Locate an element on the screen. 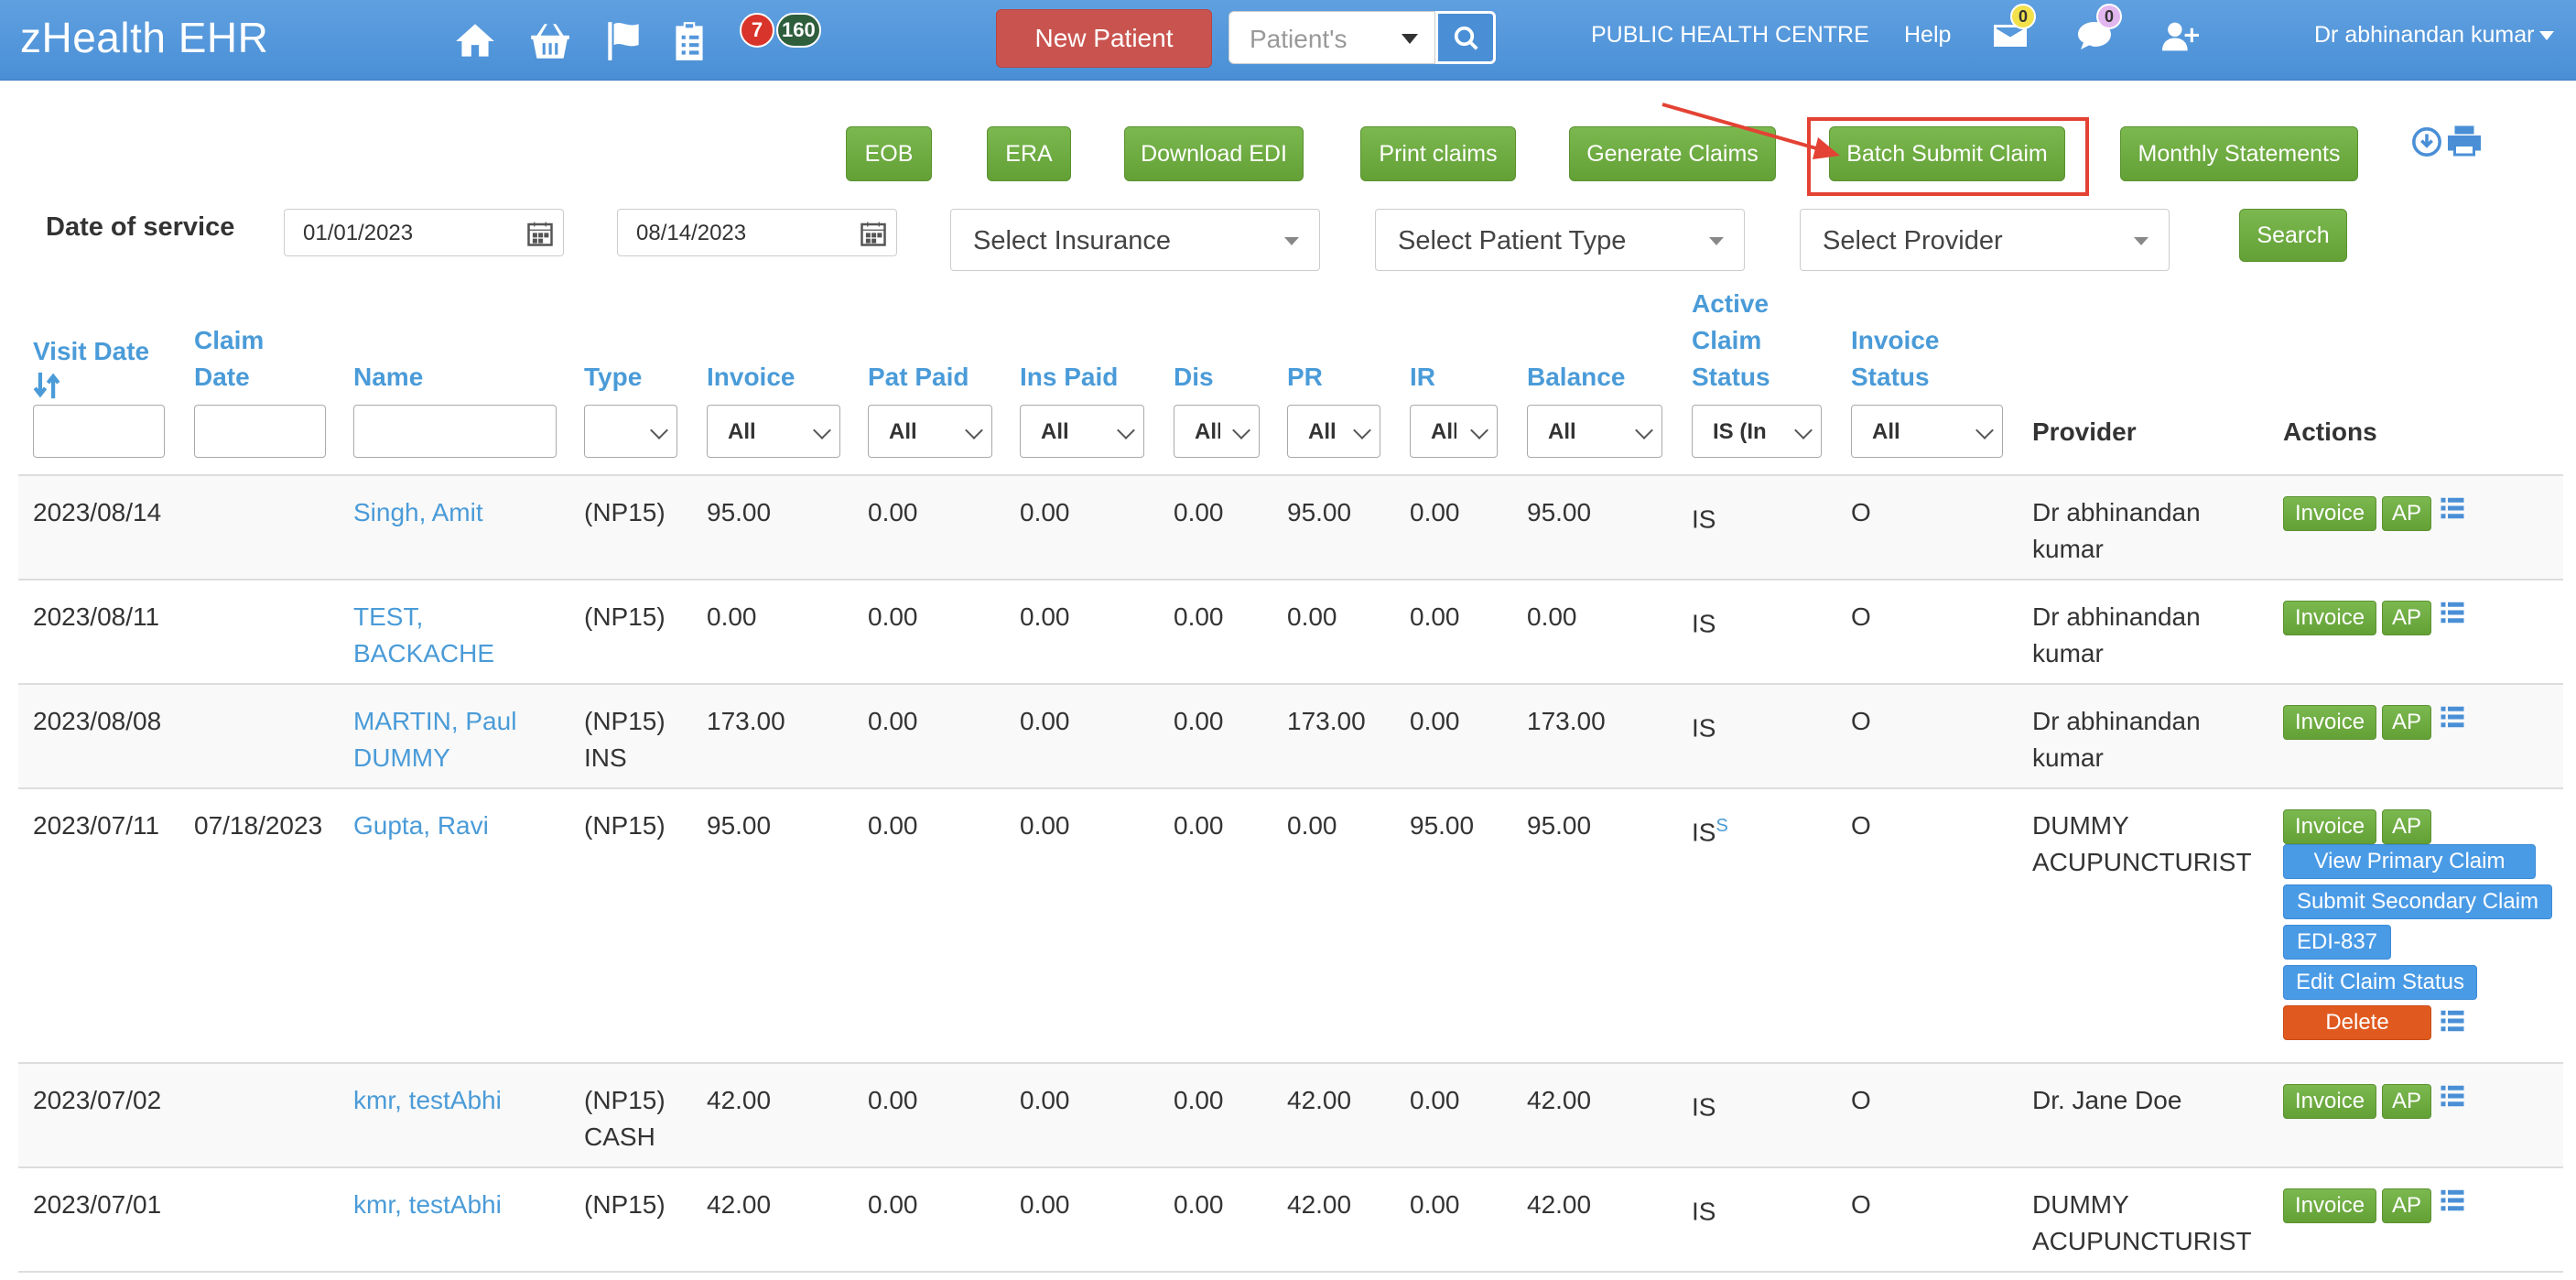  ins-paid-filter-select: All is located at coordinates (1082, 432).